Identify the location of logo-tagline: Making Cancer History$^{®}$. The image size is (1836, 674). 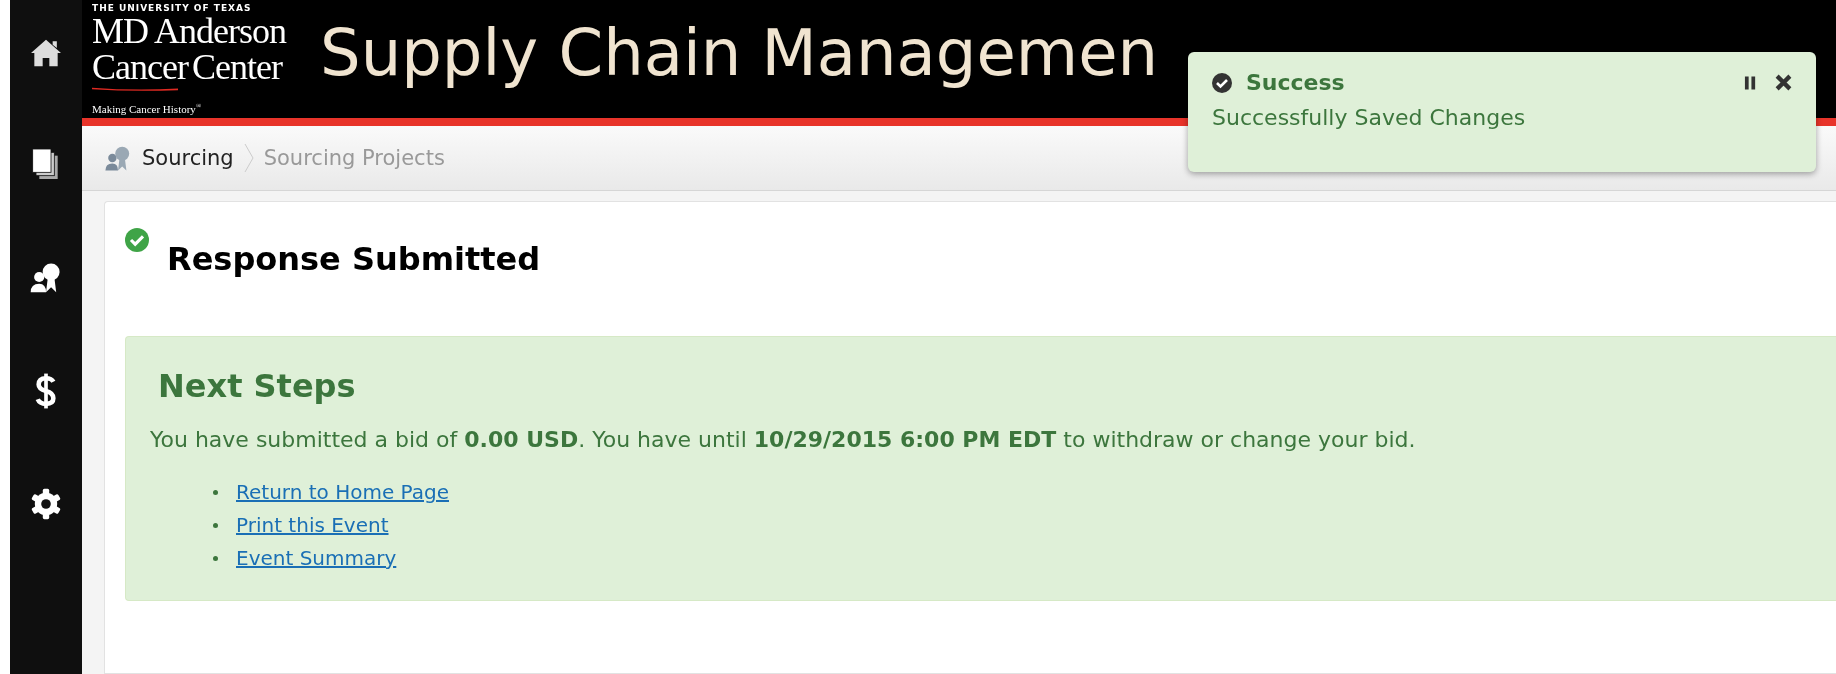
(147, 108).